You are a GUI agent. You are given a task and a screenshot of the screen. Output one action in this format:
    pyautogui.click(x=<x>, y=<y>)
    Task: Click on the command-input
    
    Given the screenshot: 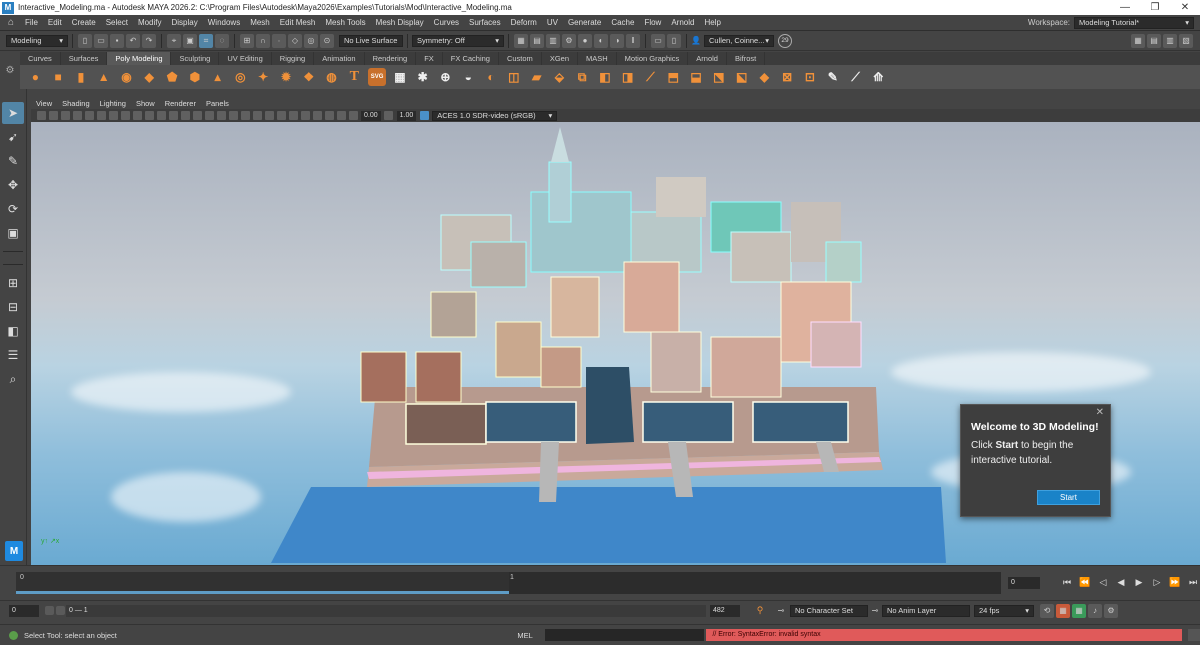 What is the action you would take?
    pyautogui.click(x=625, y=635)
    